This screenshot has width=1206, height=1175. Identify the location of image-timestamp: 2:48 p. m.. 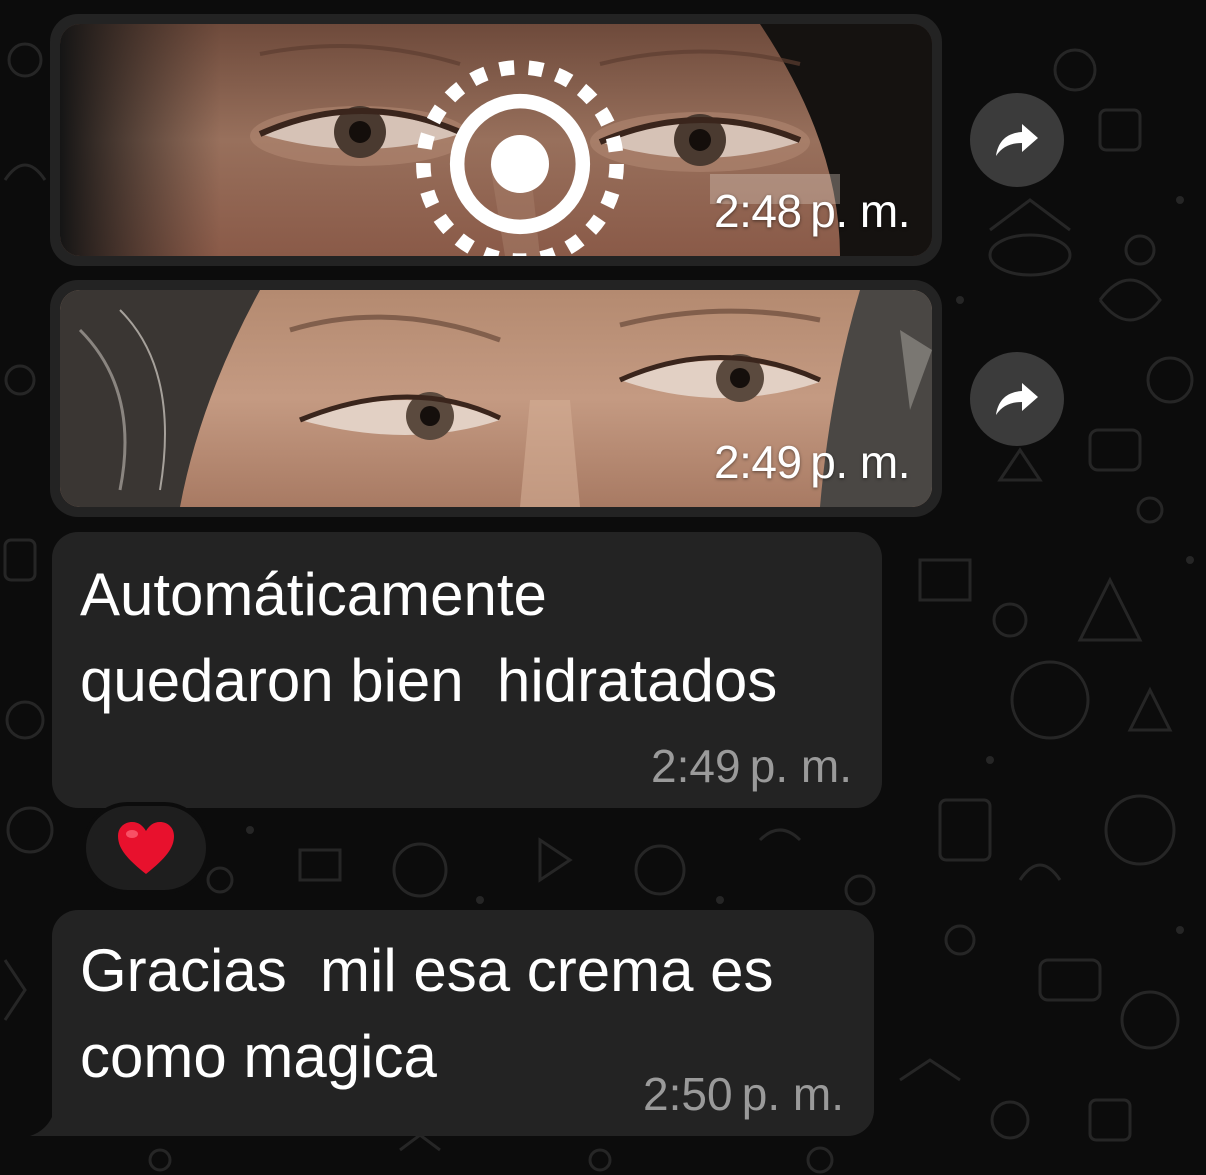
(812, 211).